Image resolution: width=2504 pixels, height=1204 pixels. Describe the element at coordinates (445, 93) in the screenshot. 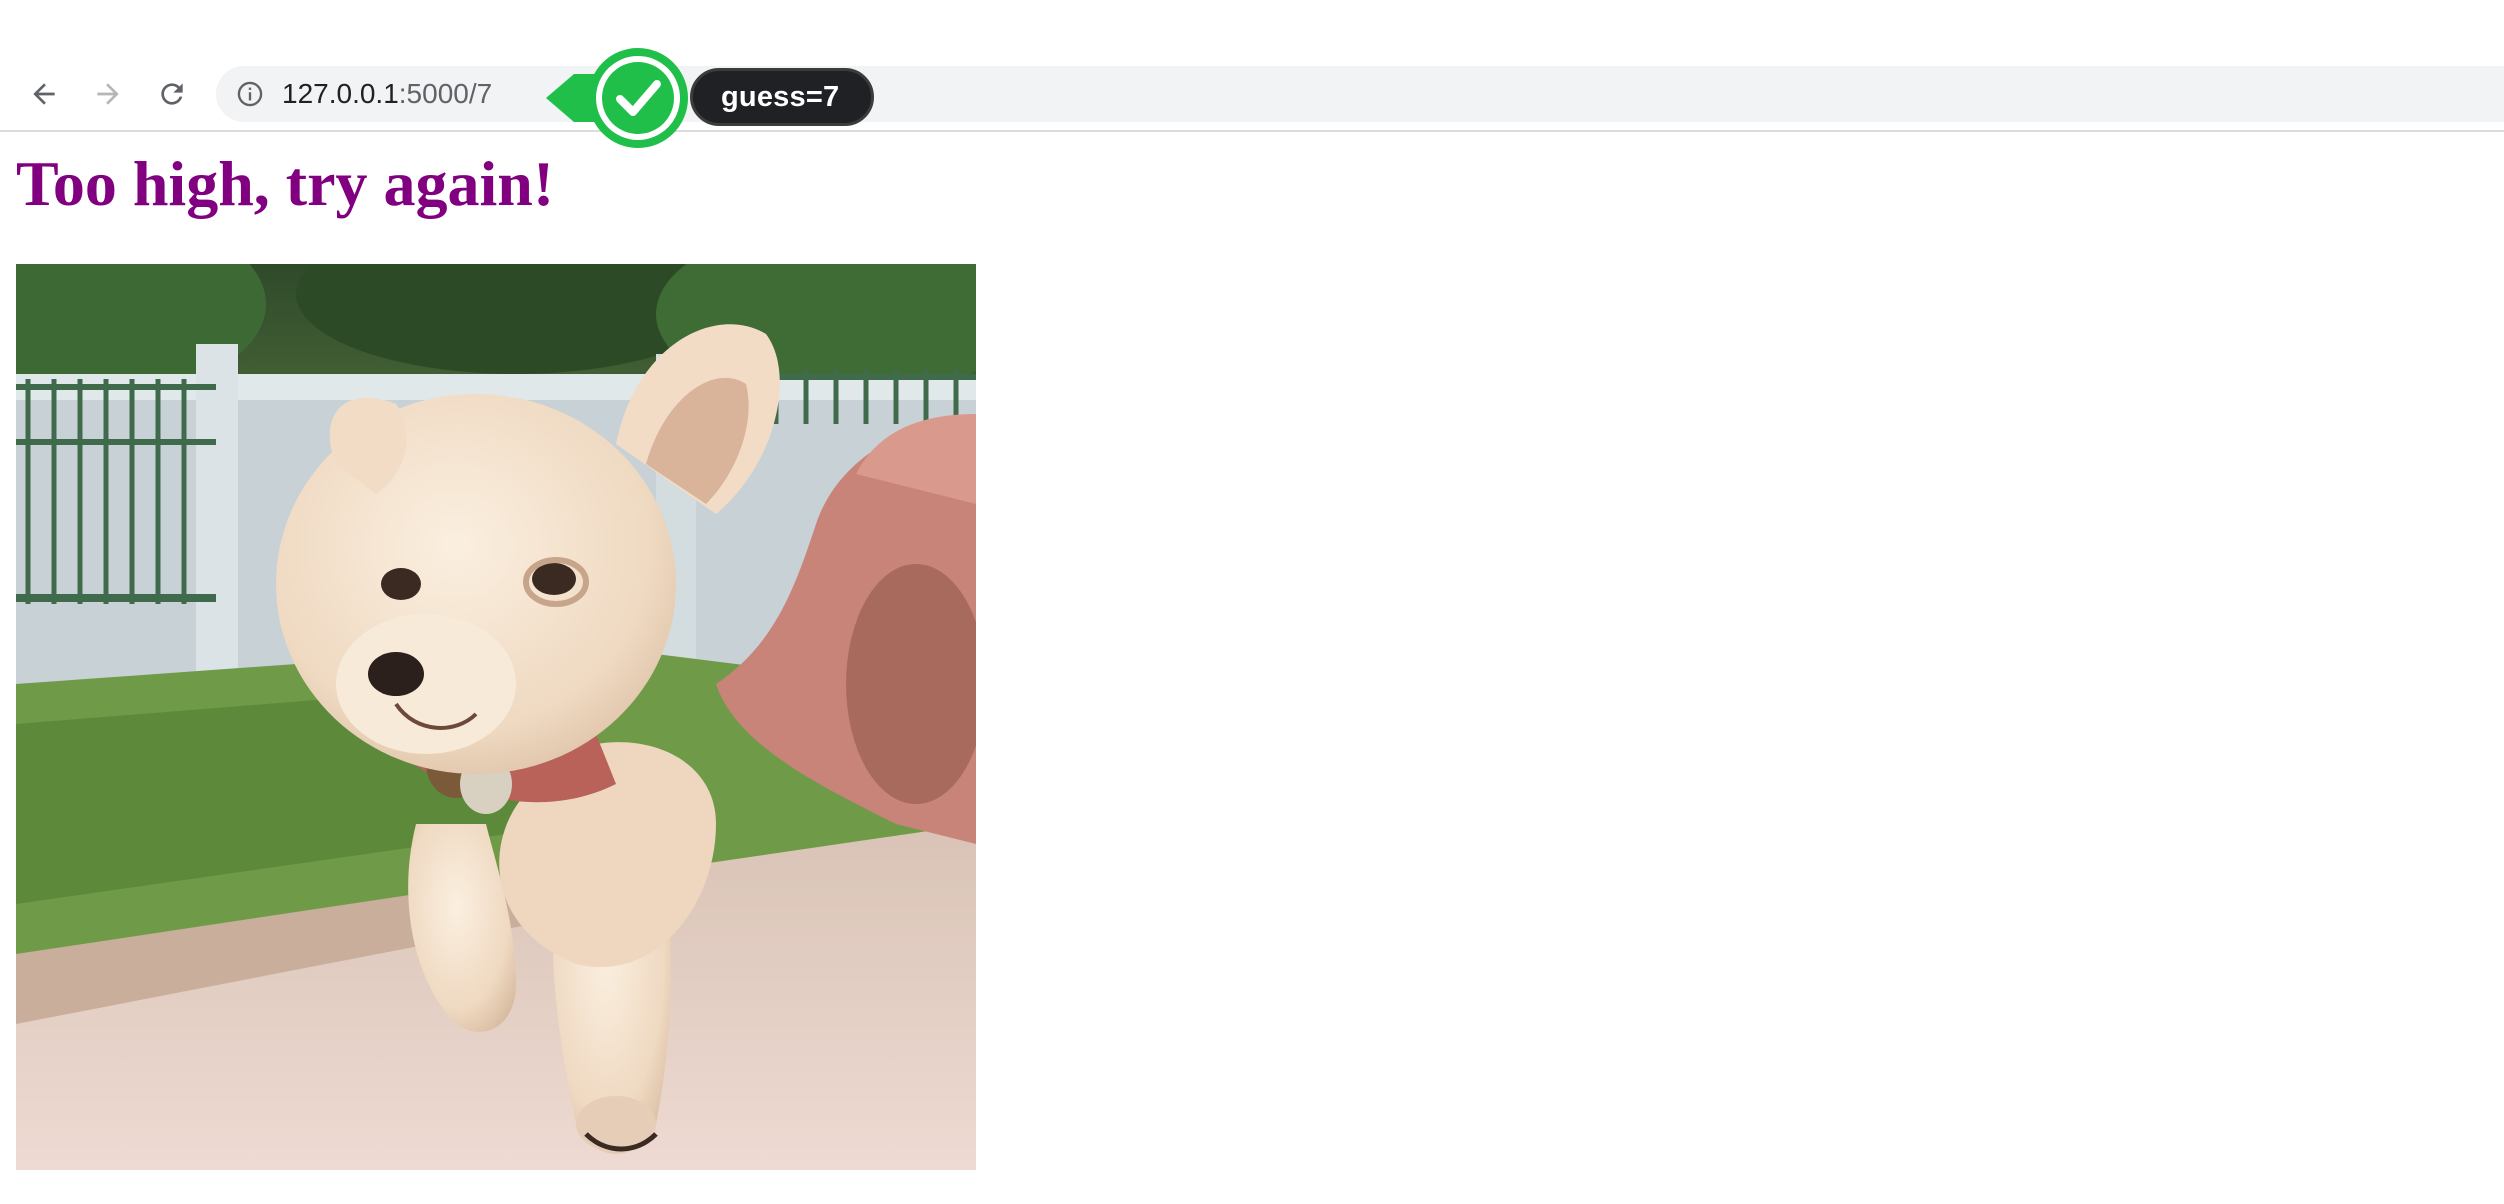

I see `url-path: :5000/7` at that location.